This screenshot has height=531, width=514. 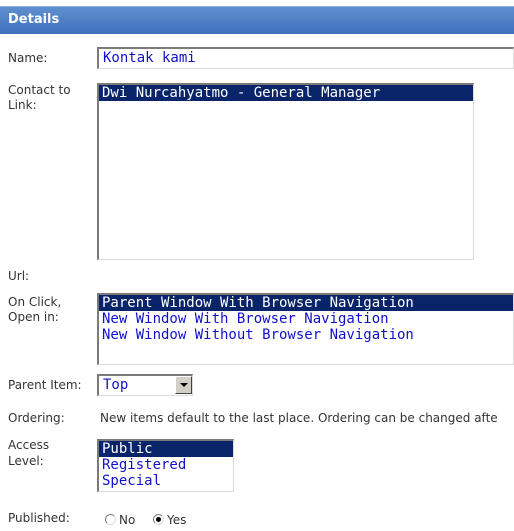 What do you see at coordinates (35, 302) in the screenshot?
I see `onclick-label-line1: On Click,` at bounding box center [35, 302].